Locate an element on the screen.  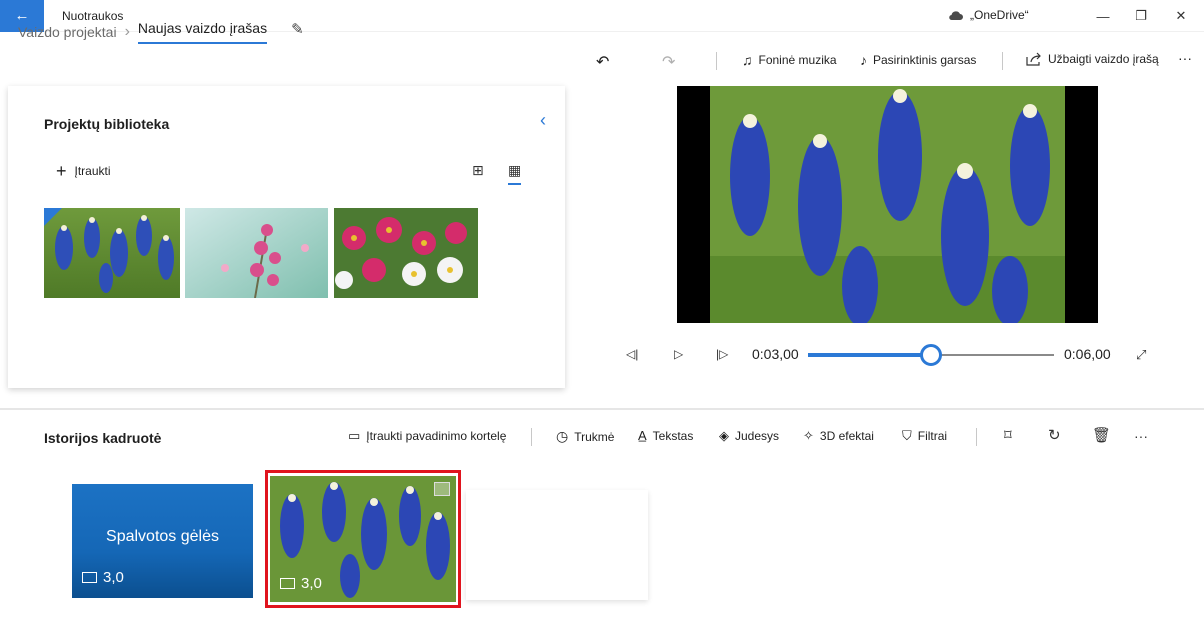
duration-button: ◷ Trukmė is located at coordinates (585, 436).